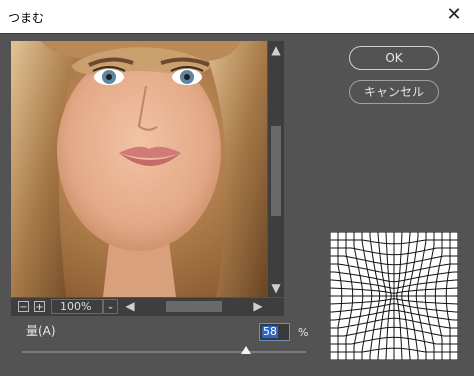 The width and height of the screenshot is (474, 376). I want to click on close-icon: ✕, so click(454, 15).